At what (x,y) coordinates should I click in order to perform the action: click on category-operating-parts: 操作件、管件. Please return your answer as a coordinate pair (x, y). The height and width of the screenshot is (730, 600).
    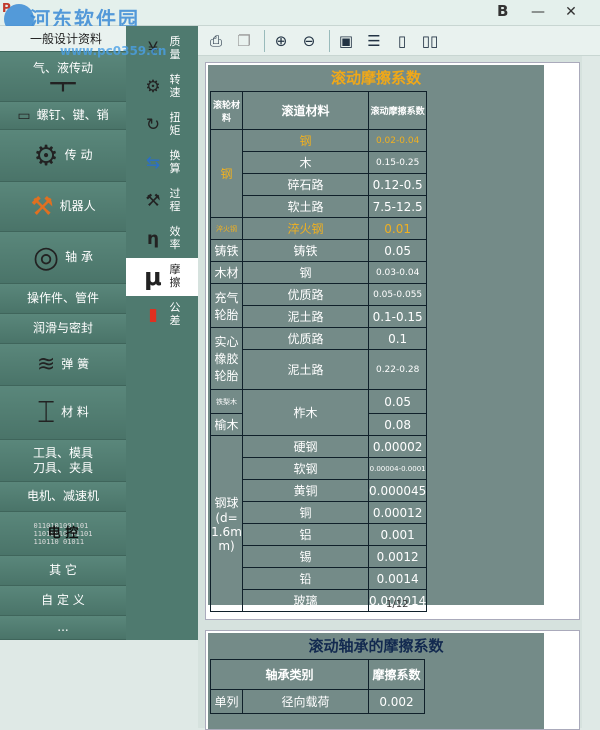
    Looking at the image, I should click on (63, 299).